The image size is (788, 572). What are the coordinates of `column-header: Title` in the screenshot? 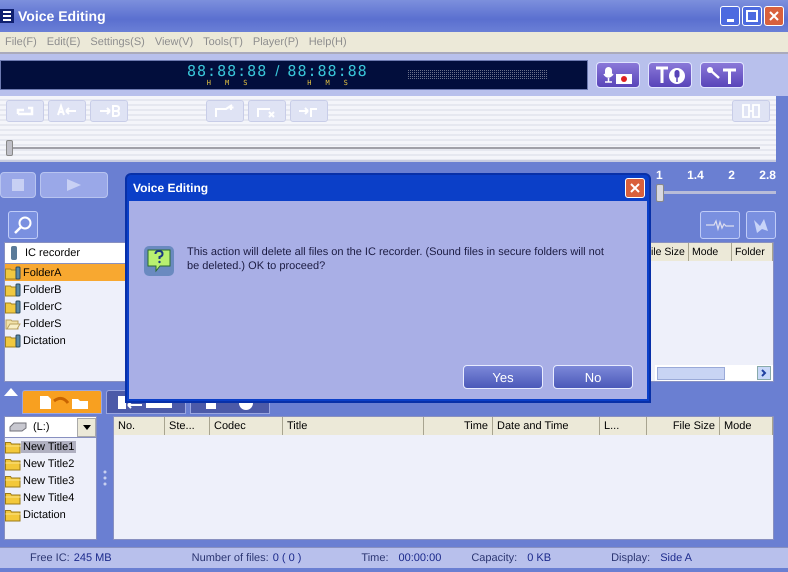 It's located at (353, 426).